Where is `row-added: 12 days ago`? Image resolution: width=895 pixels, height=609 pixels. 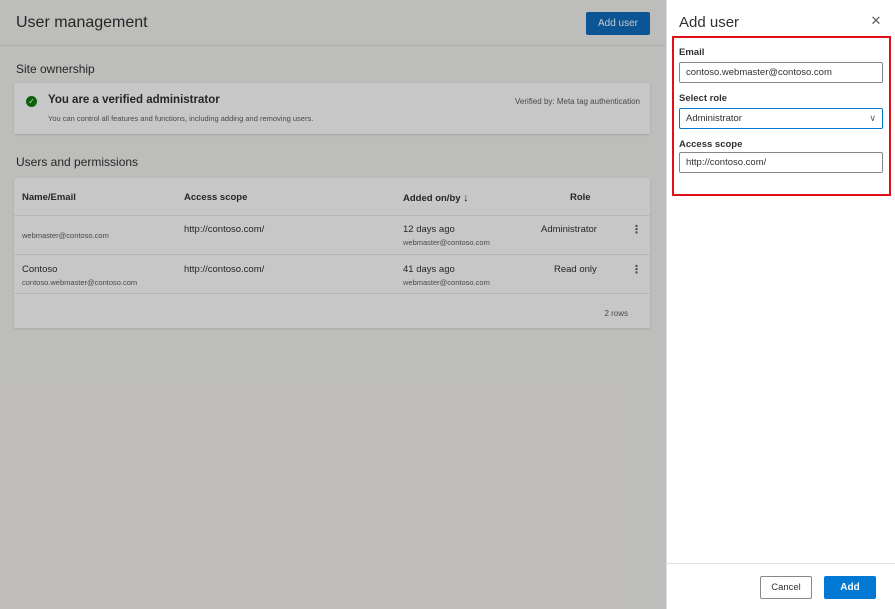 row-added: 12 days ago is located at coordinates (429, 229).